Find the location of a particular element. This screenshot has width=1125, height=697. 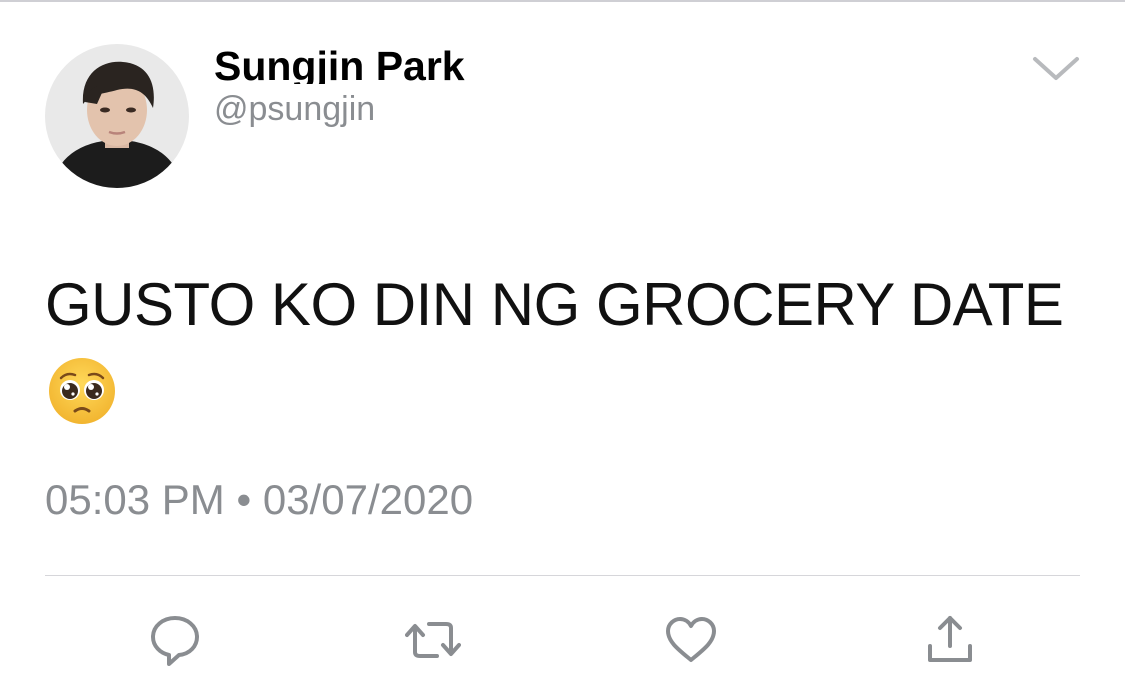

reply-icon is located at coordinates (175, 641).